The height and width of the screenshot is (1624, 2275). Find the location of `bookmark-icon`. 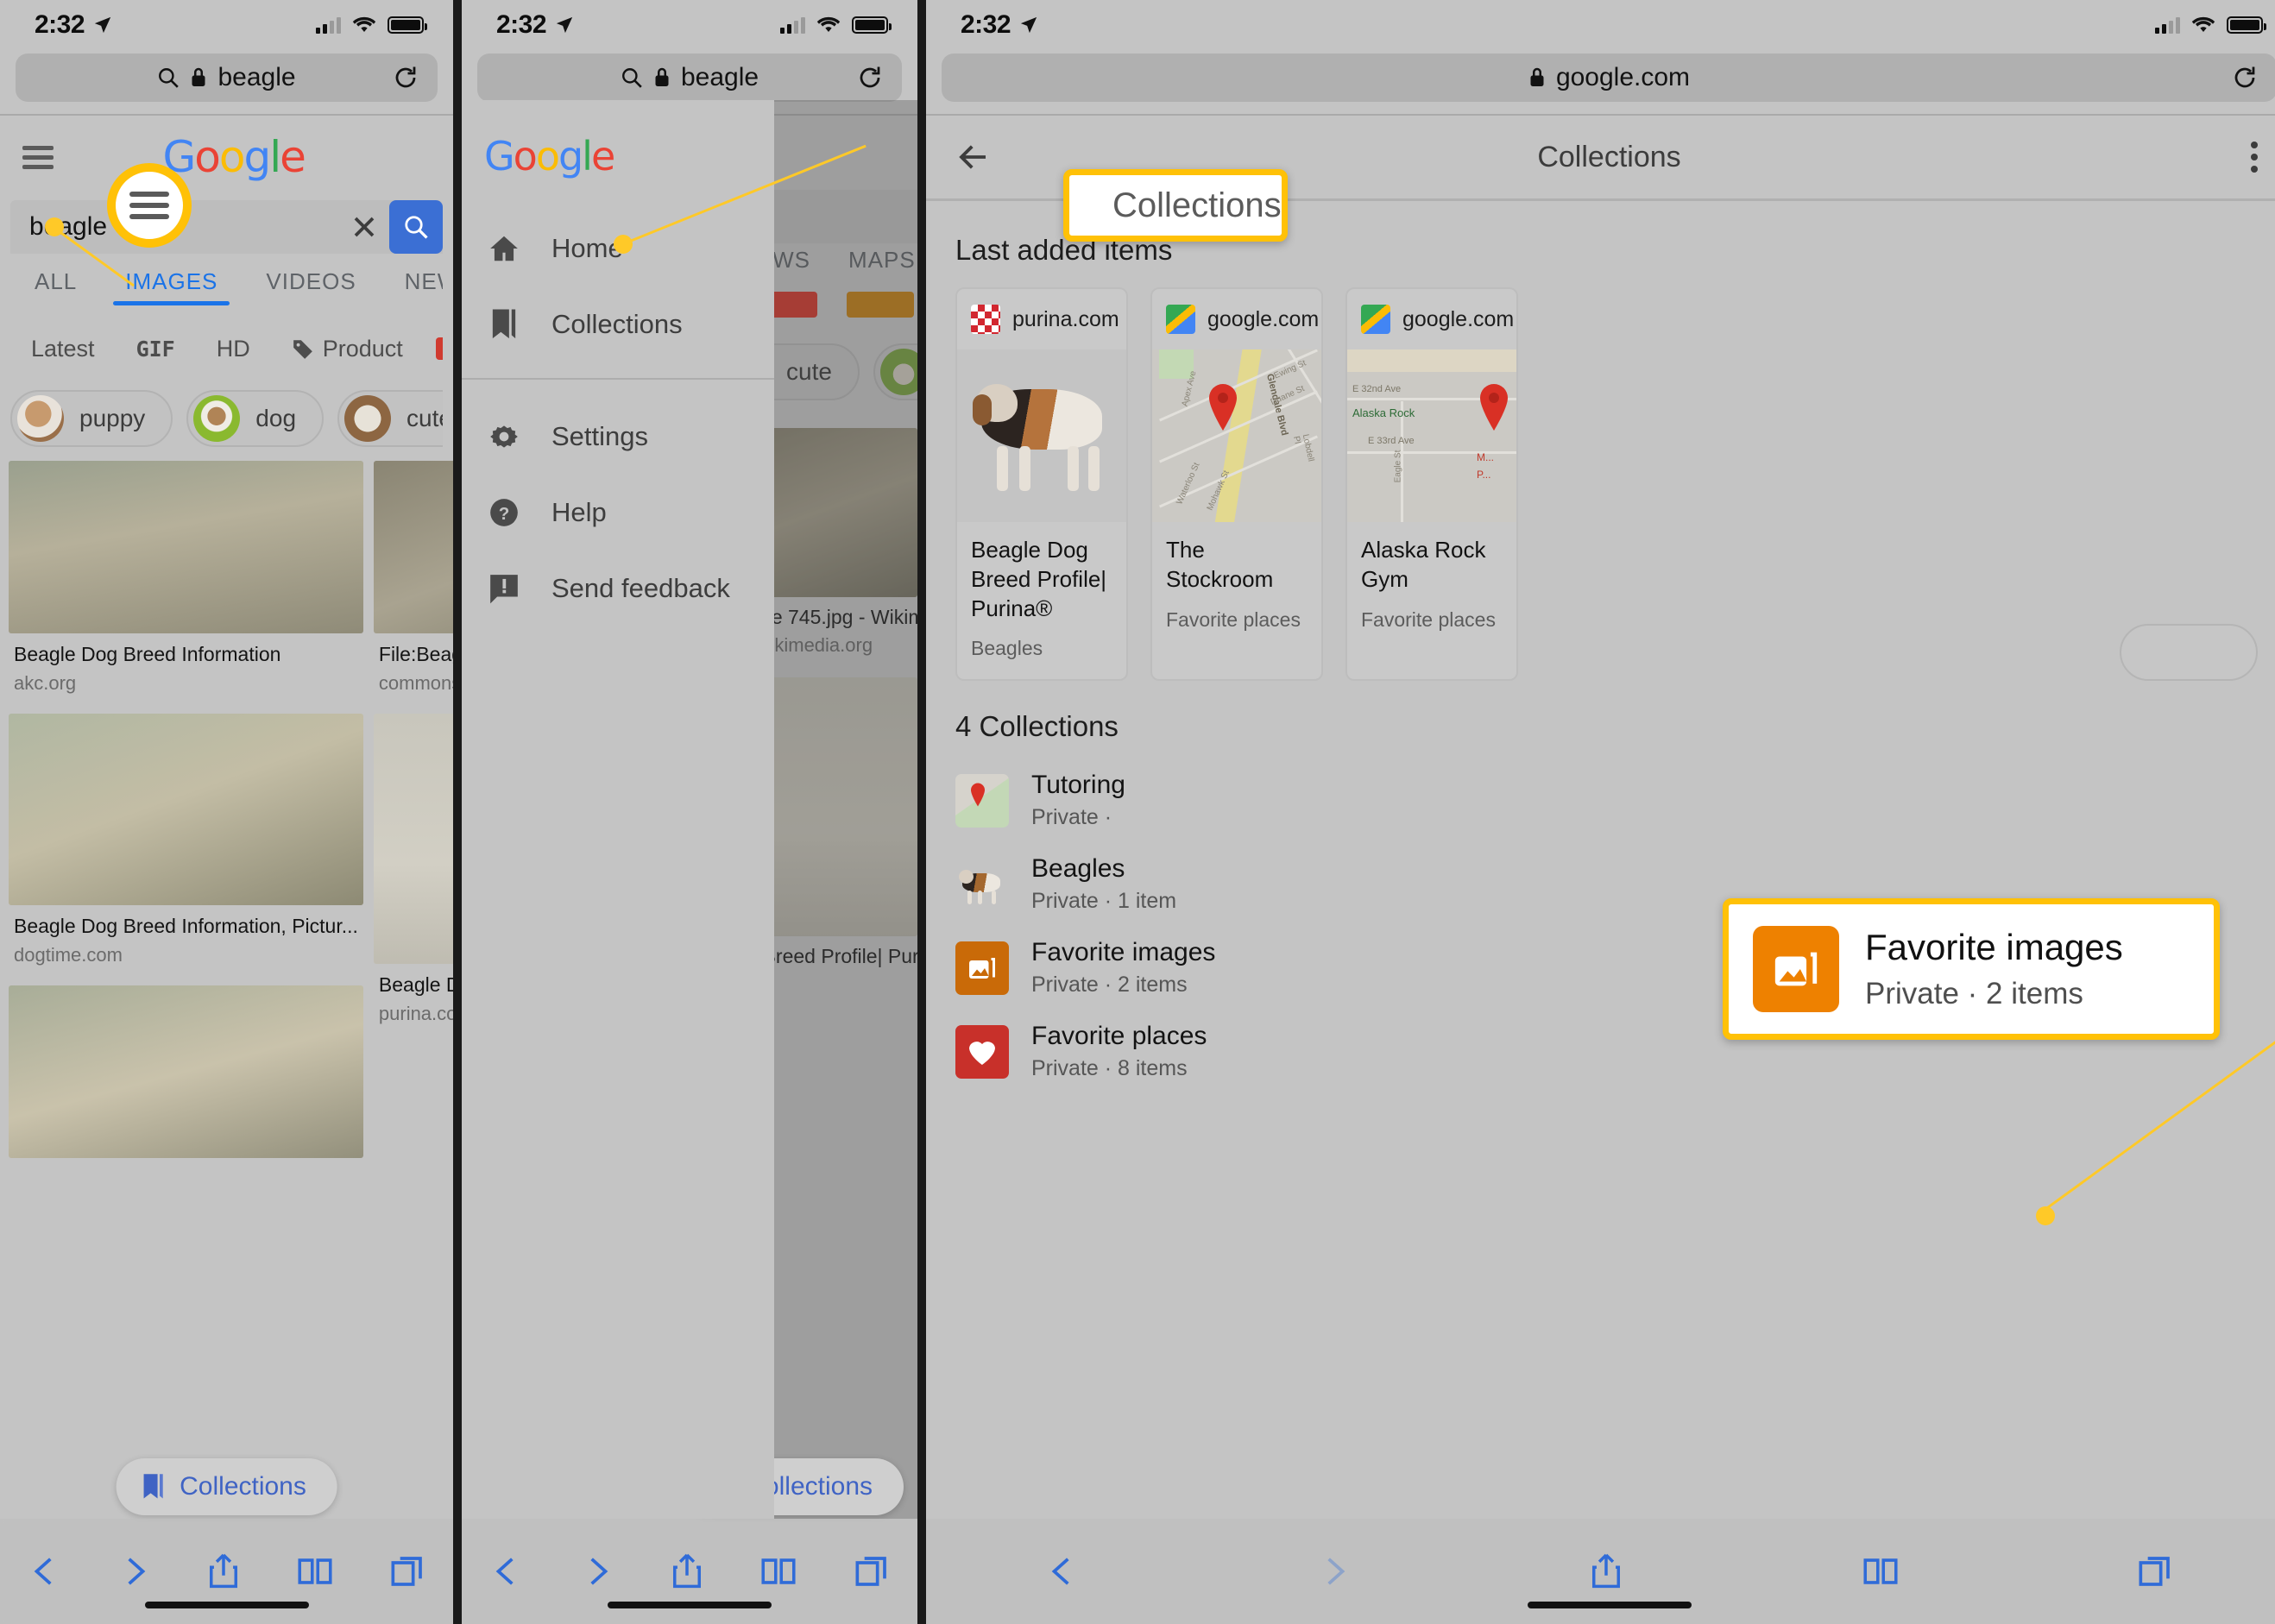

bookmark-icon is located at coordinates (153, 1486).